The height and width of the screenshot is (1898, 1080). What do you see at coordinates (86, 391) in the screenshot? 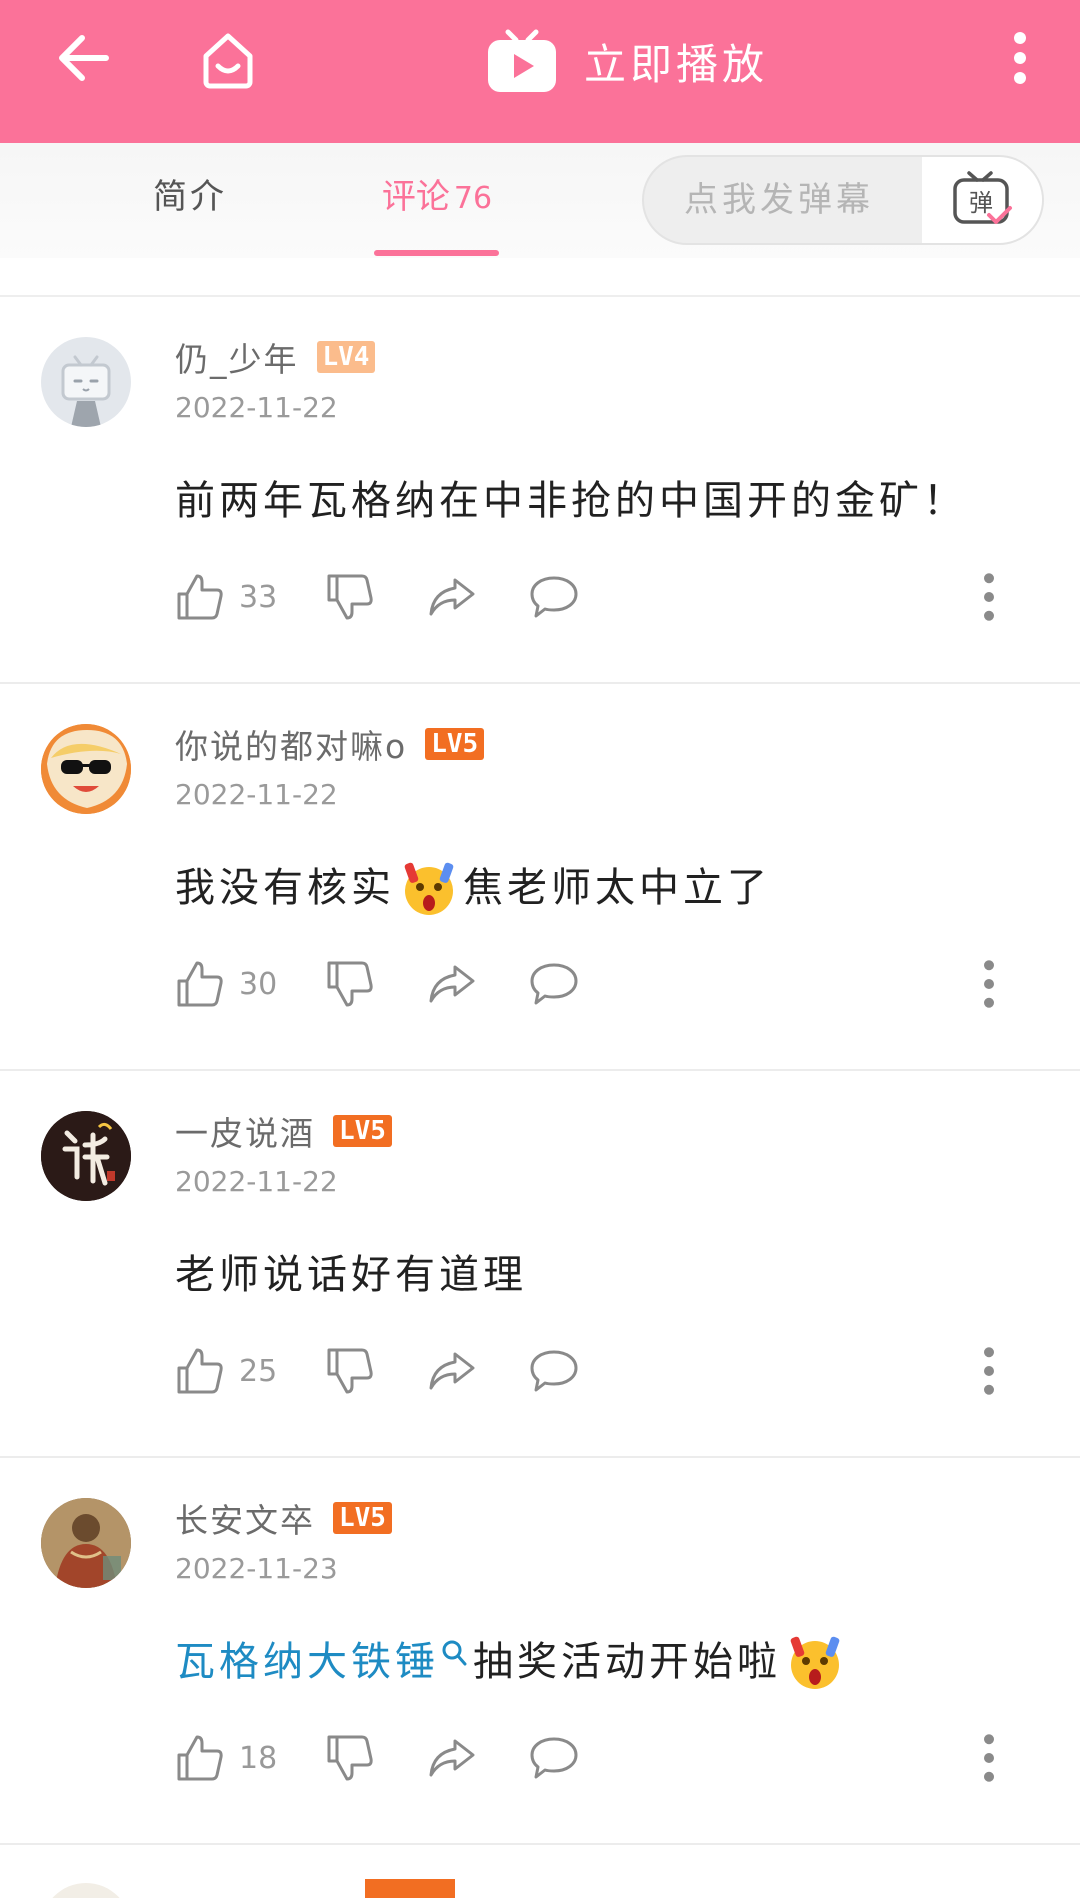
I see `default-avatar-icon` at bounding box center [86, 391].